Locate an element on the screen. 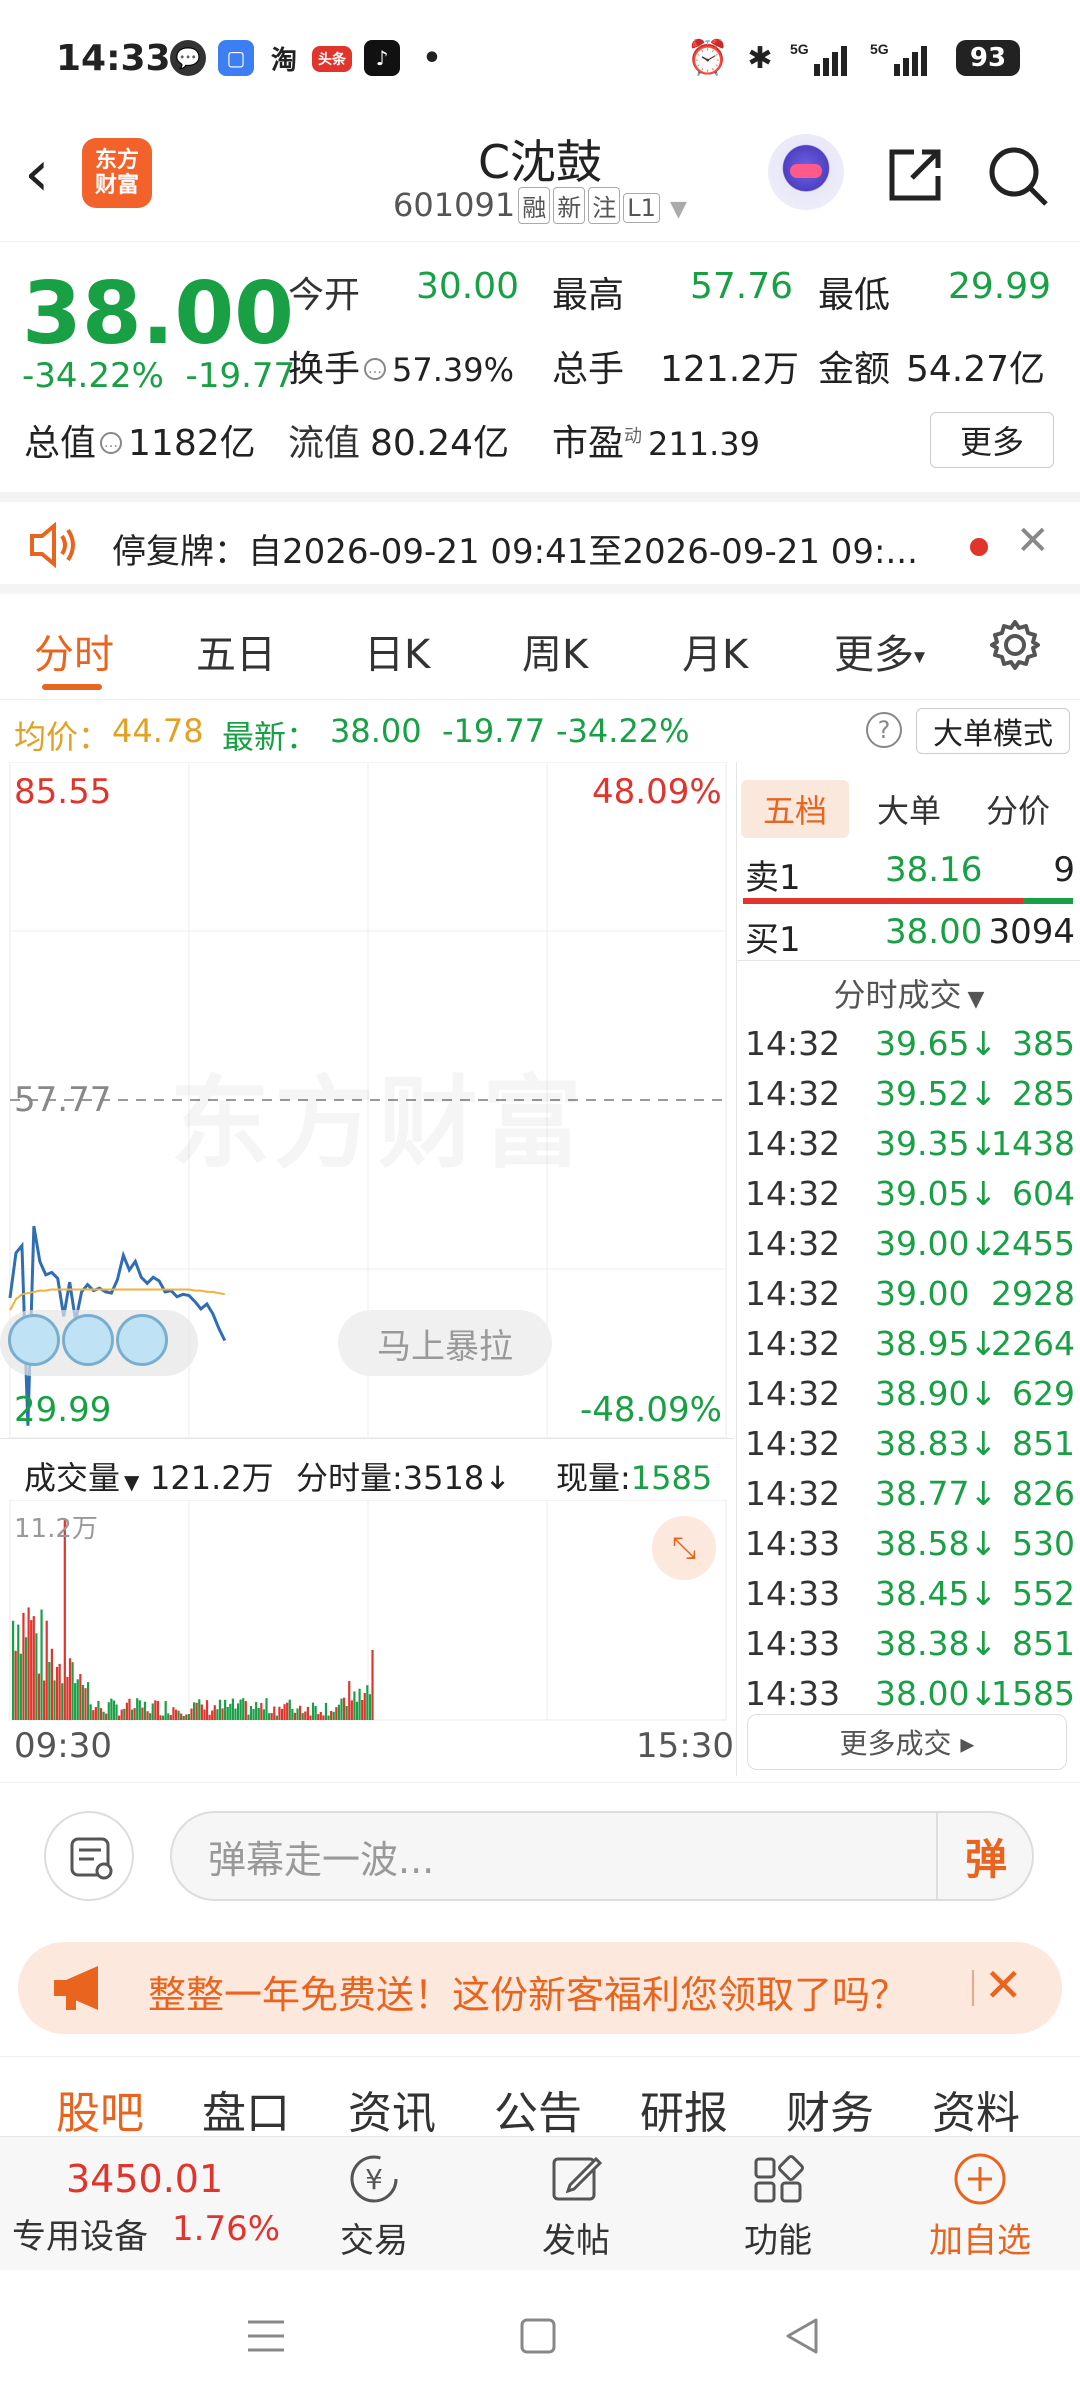 The image size is (1080, 2400). tab-forum: 股吧 is located at coordinates (100, 2109).